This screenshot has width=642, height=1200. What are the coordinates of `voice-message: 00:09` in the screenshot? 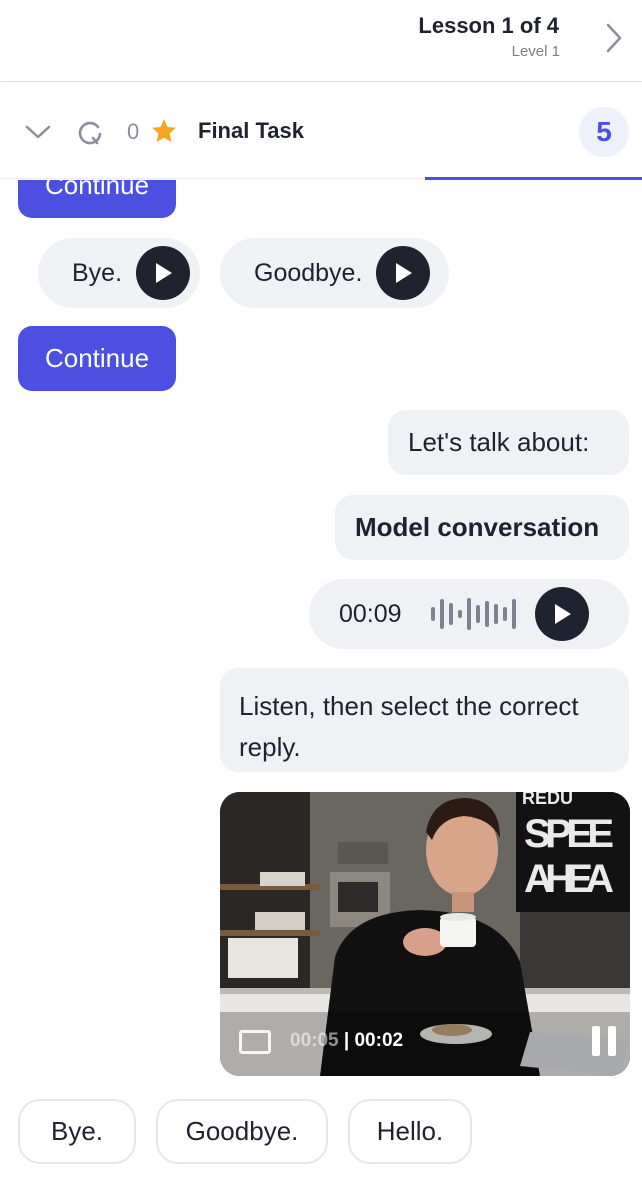 It's located at (469, 614).